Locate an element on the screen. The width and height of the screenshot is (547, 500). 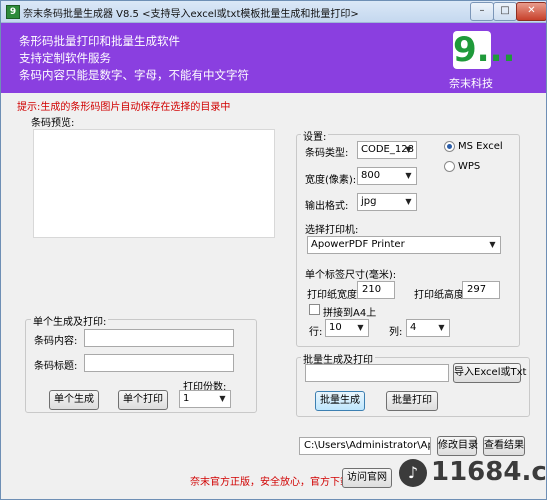
paper-width-input: 210 is located at coordinates (376, 290).